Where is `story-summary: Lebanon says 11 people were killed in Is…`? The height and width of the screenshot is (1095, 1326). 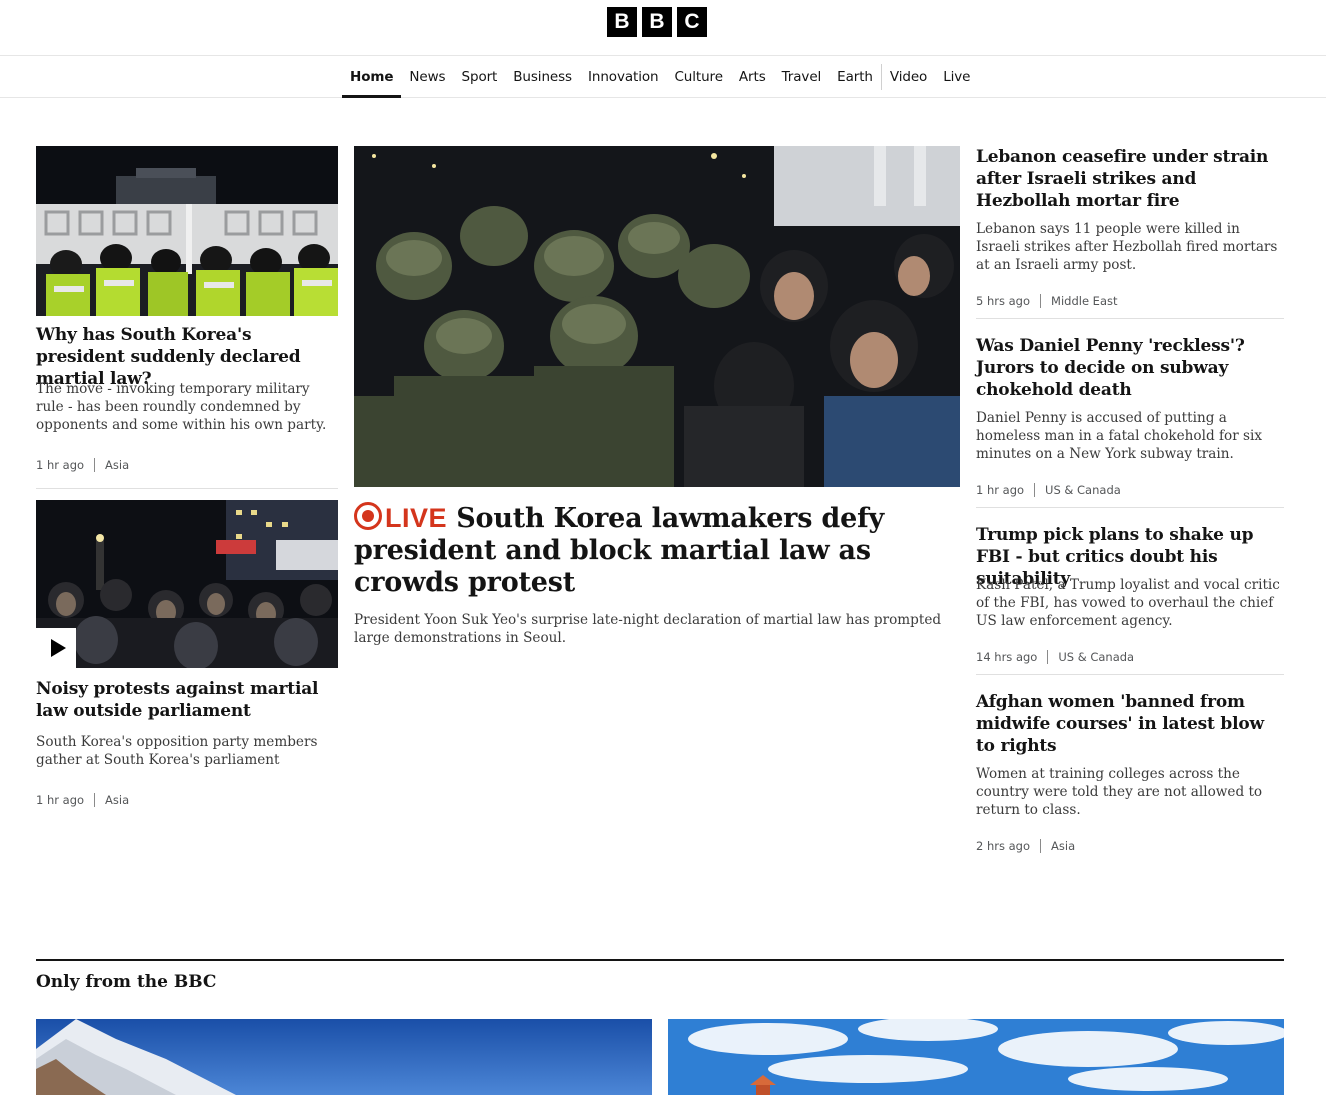
story-summary: Lebanon says 11 people were killed in Is… is located at coordinates (1127, 247).